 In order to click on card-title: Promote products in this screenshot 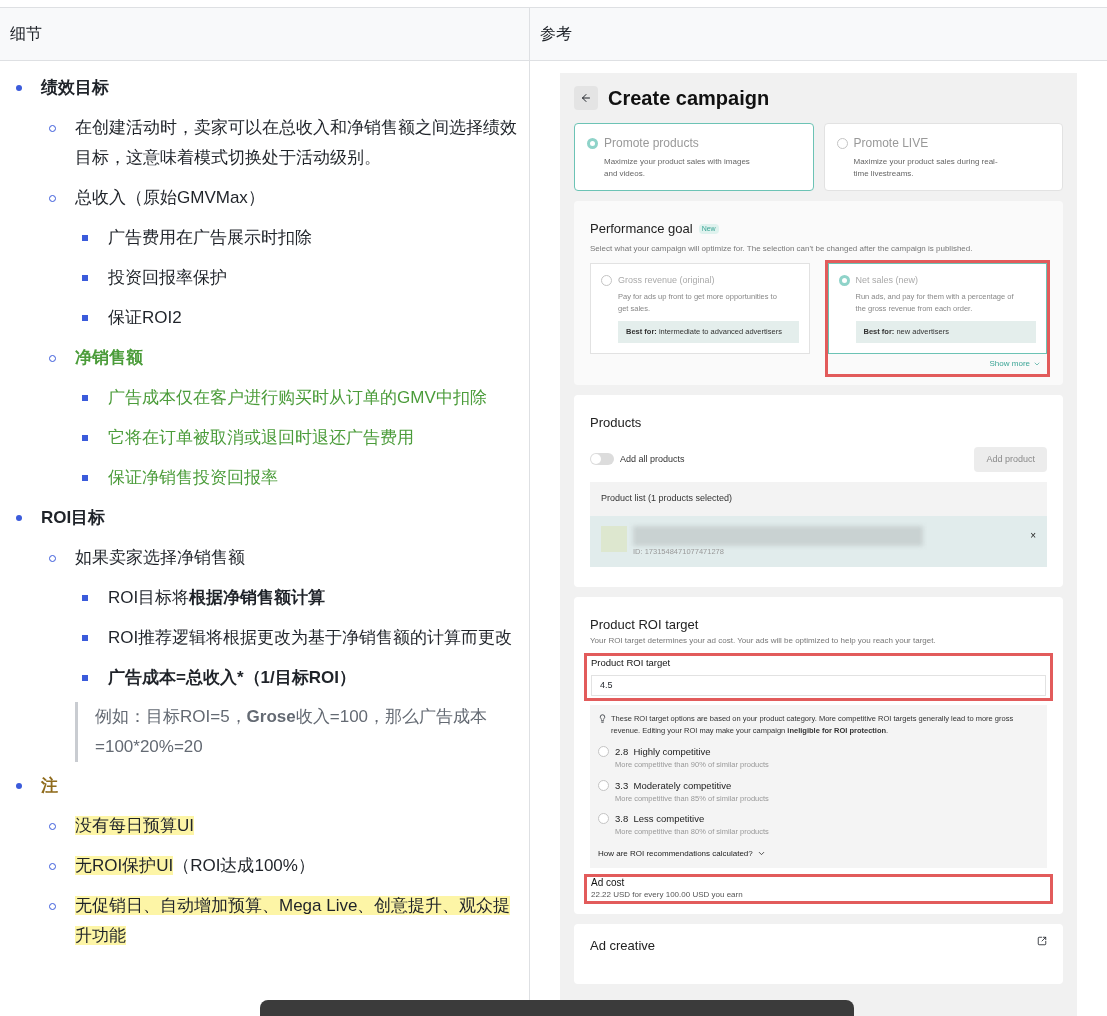, I will do `click(651, 143)`.